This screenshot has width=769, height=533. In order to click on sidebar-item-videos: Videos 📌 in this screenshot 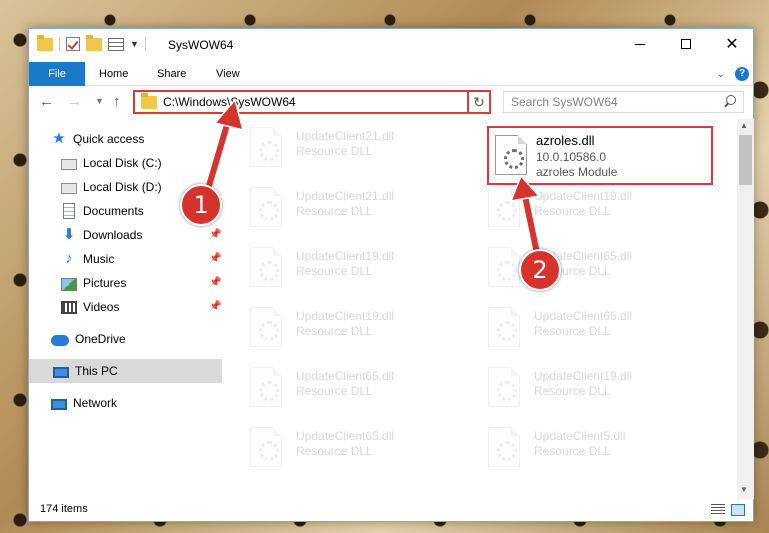, I will do `click(125, 307)`.